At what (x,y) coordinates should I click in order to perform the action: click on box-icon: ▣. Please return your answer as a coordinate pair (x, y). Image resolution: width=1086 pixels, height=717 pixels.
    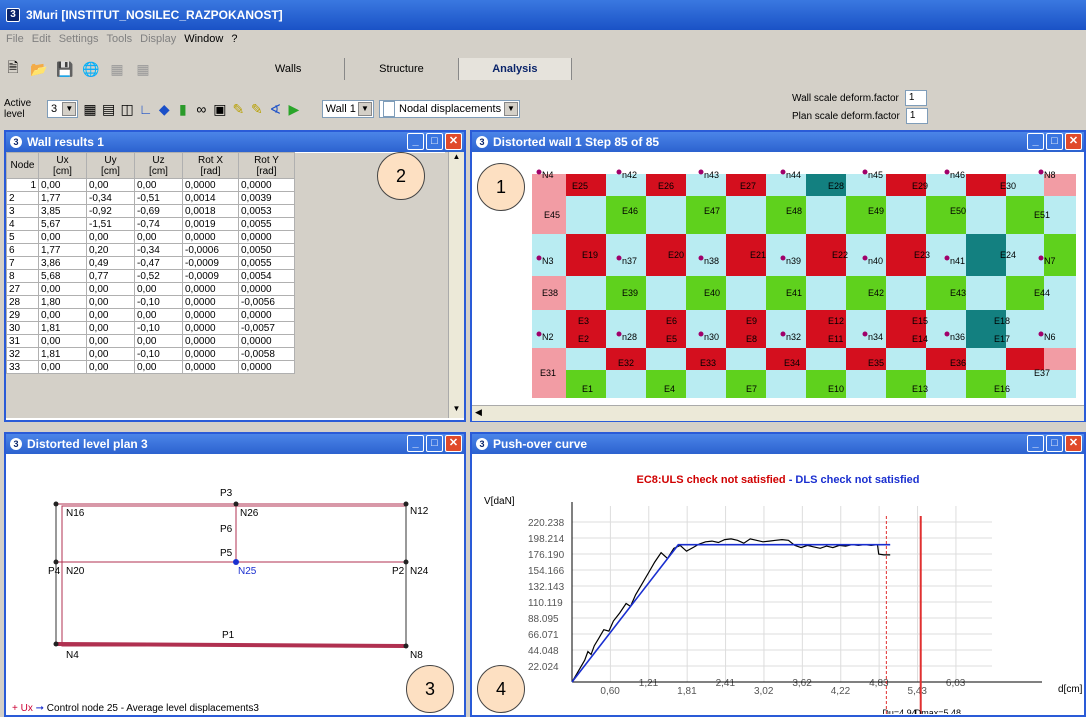
    Looking at the image, I should click on (220, 109).